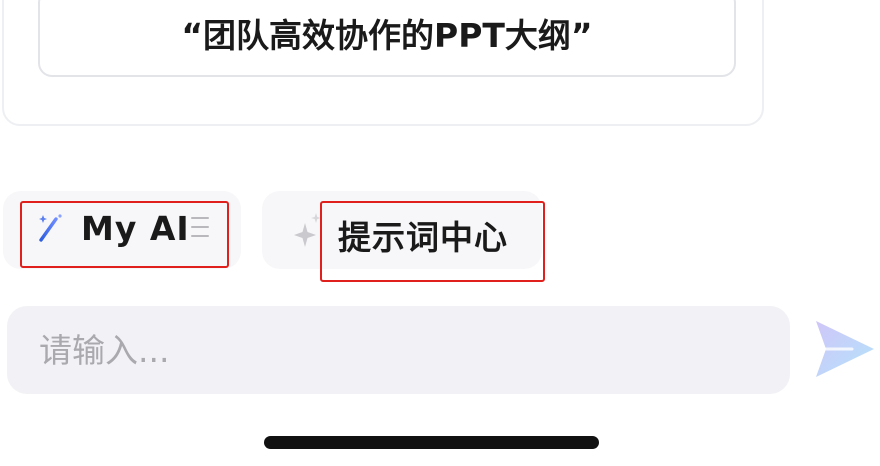 Image resolution: width=880 pixels, height=466 pixels. What do you see at coordinates (431, 442) in the screenshot?
I see `home-indicator` at bounding box center [431, 442].